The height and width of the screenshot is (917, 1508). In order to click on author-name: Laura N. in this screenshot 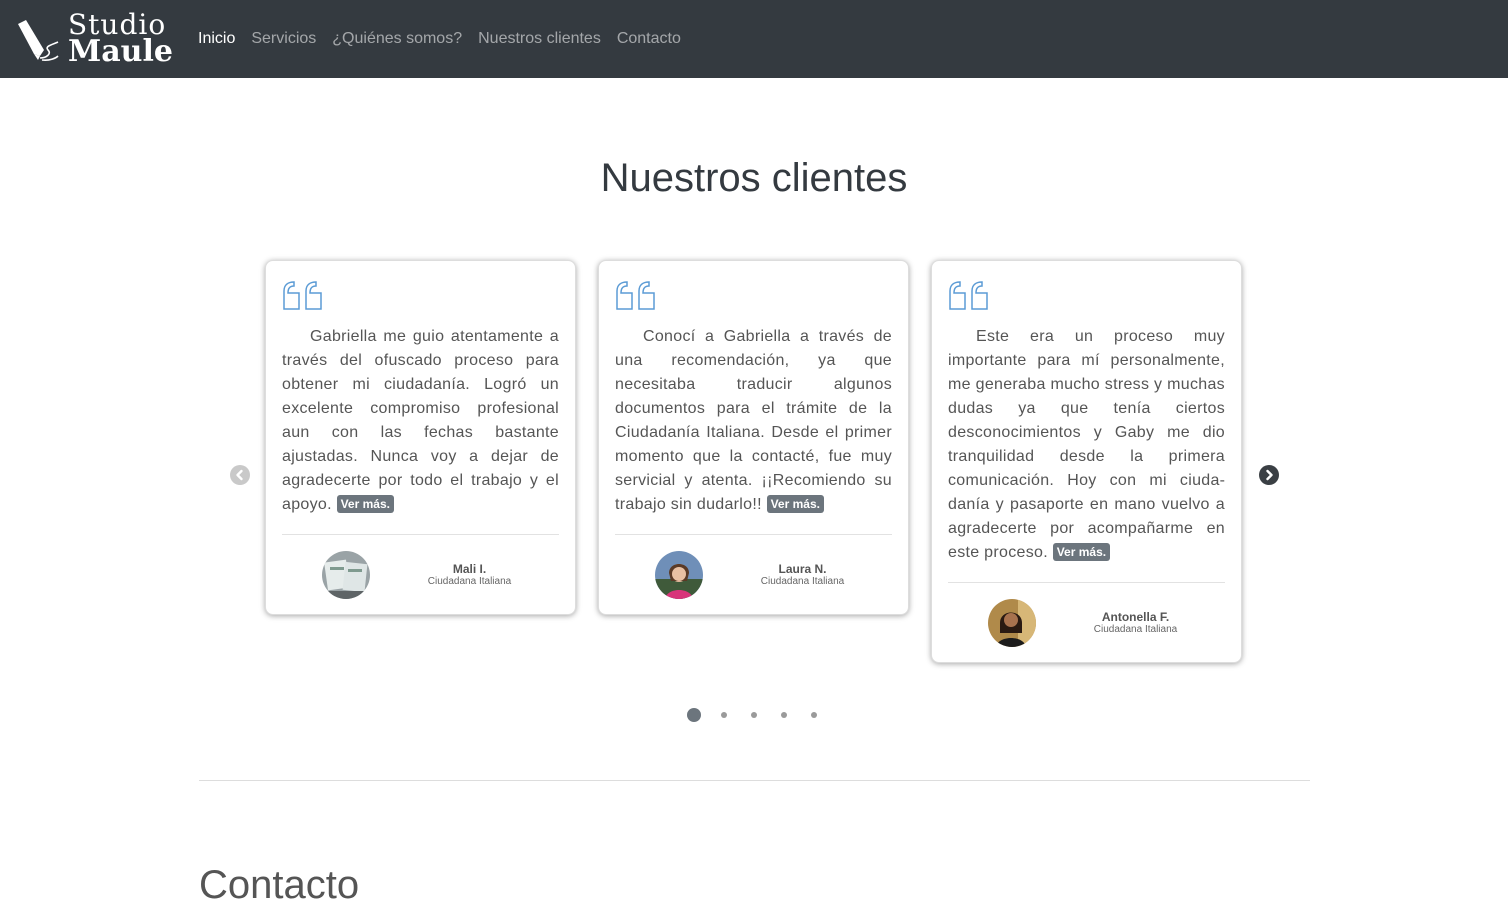, I will do `click(802, 569)`.